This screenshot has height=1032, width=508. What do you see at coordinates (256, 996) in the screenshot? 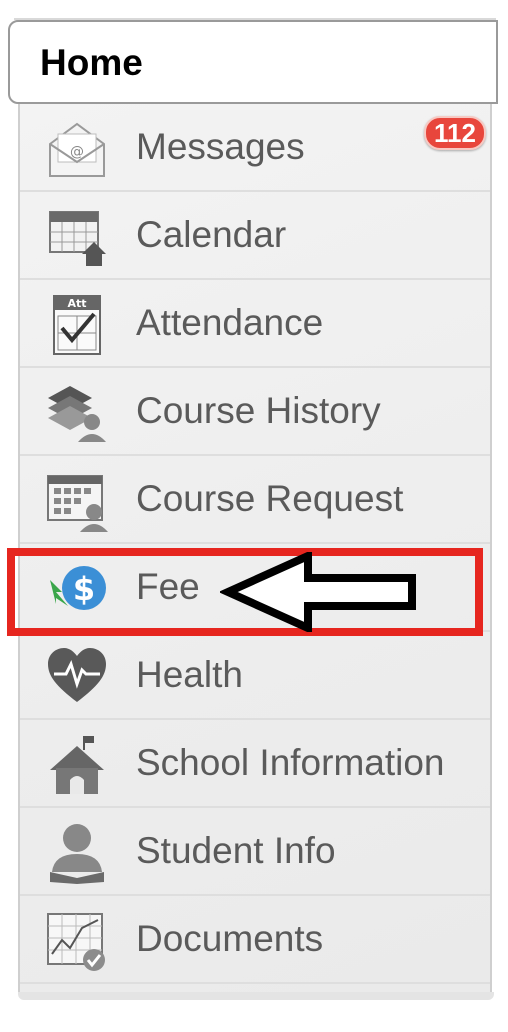
I see `sidebar-menu-footer` at bounding box center [256, 996].